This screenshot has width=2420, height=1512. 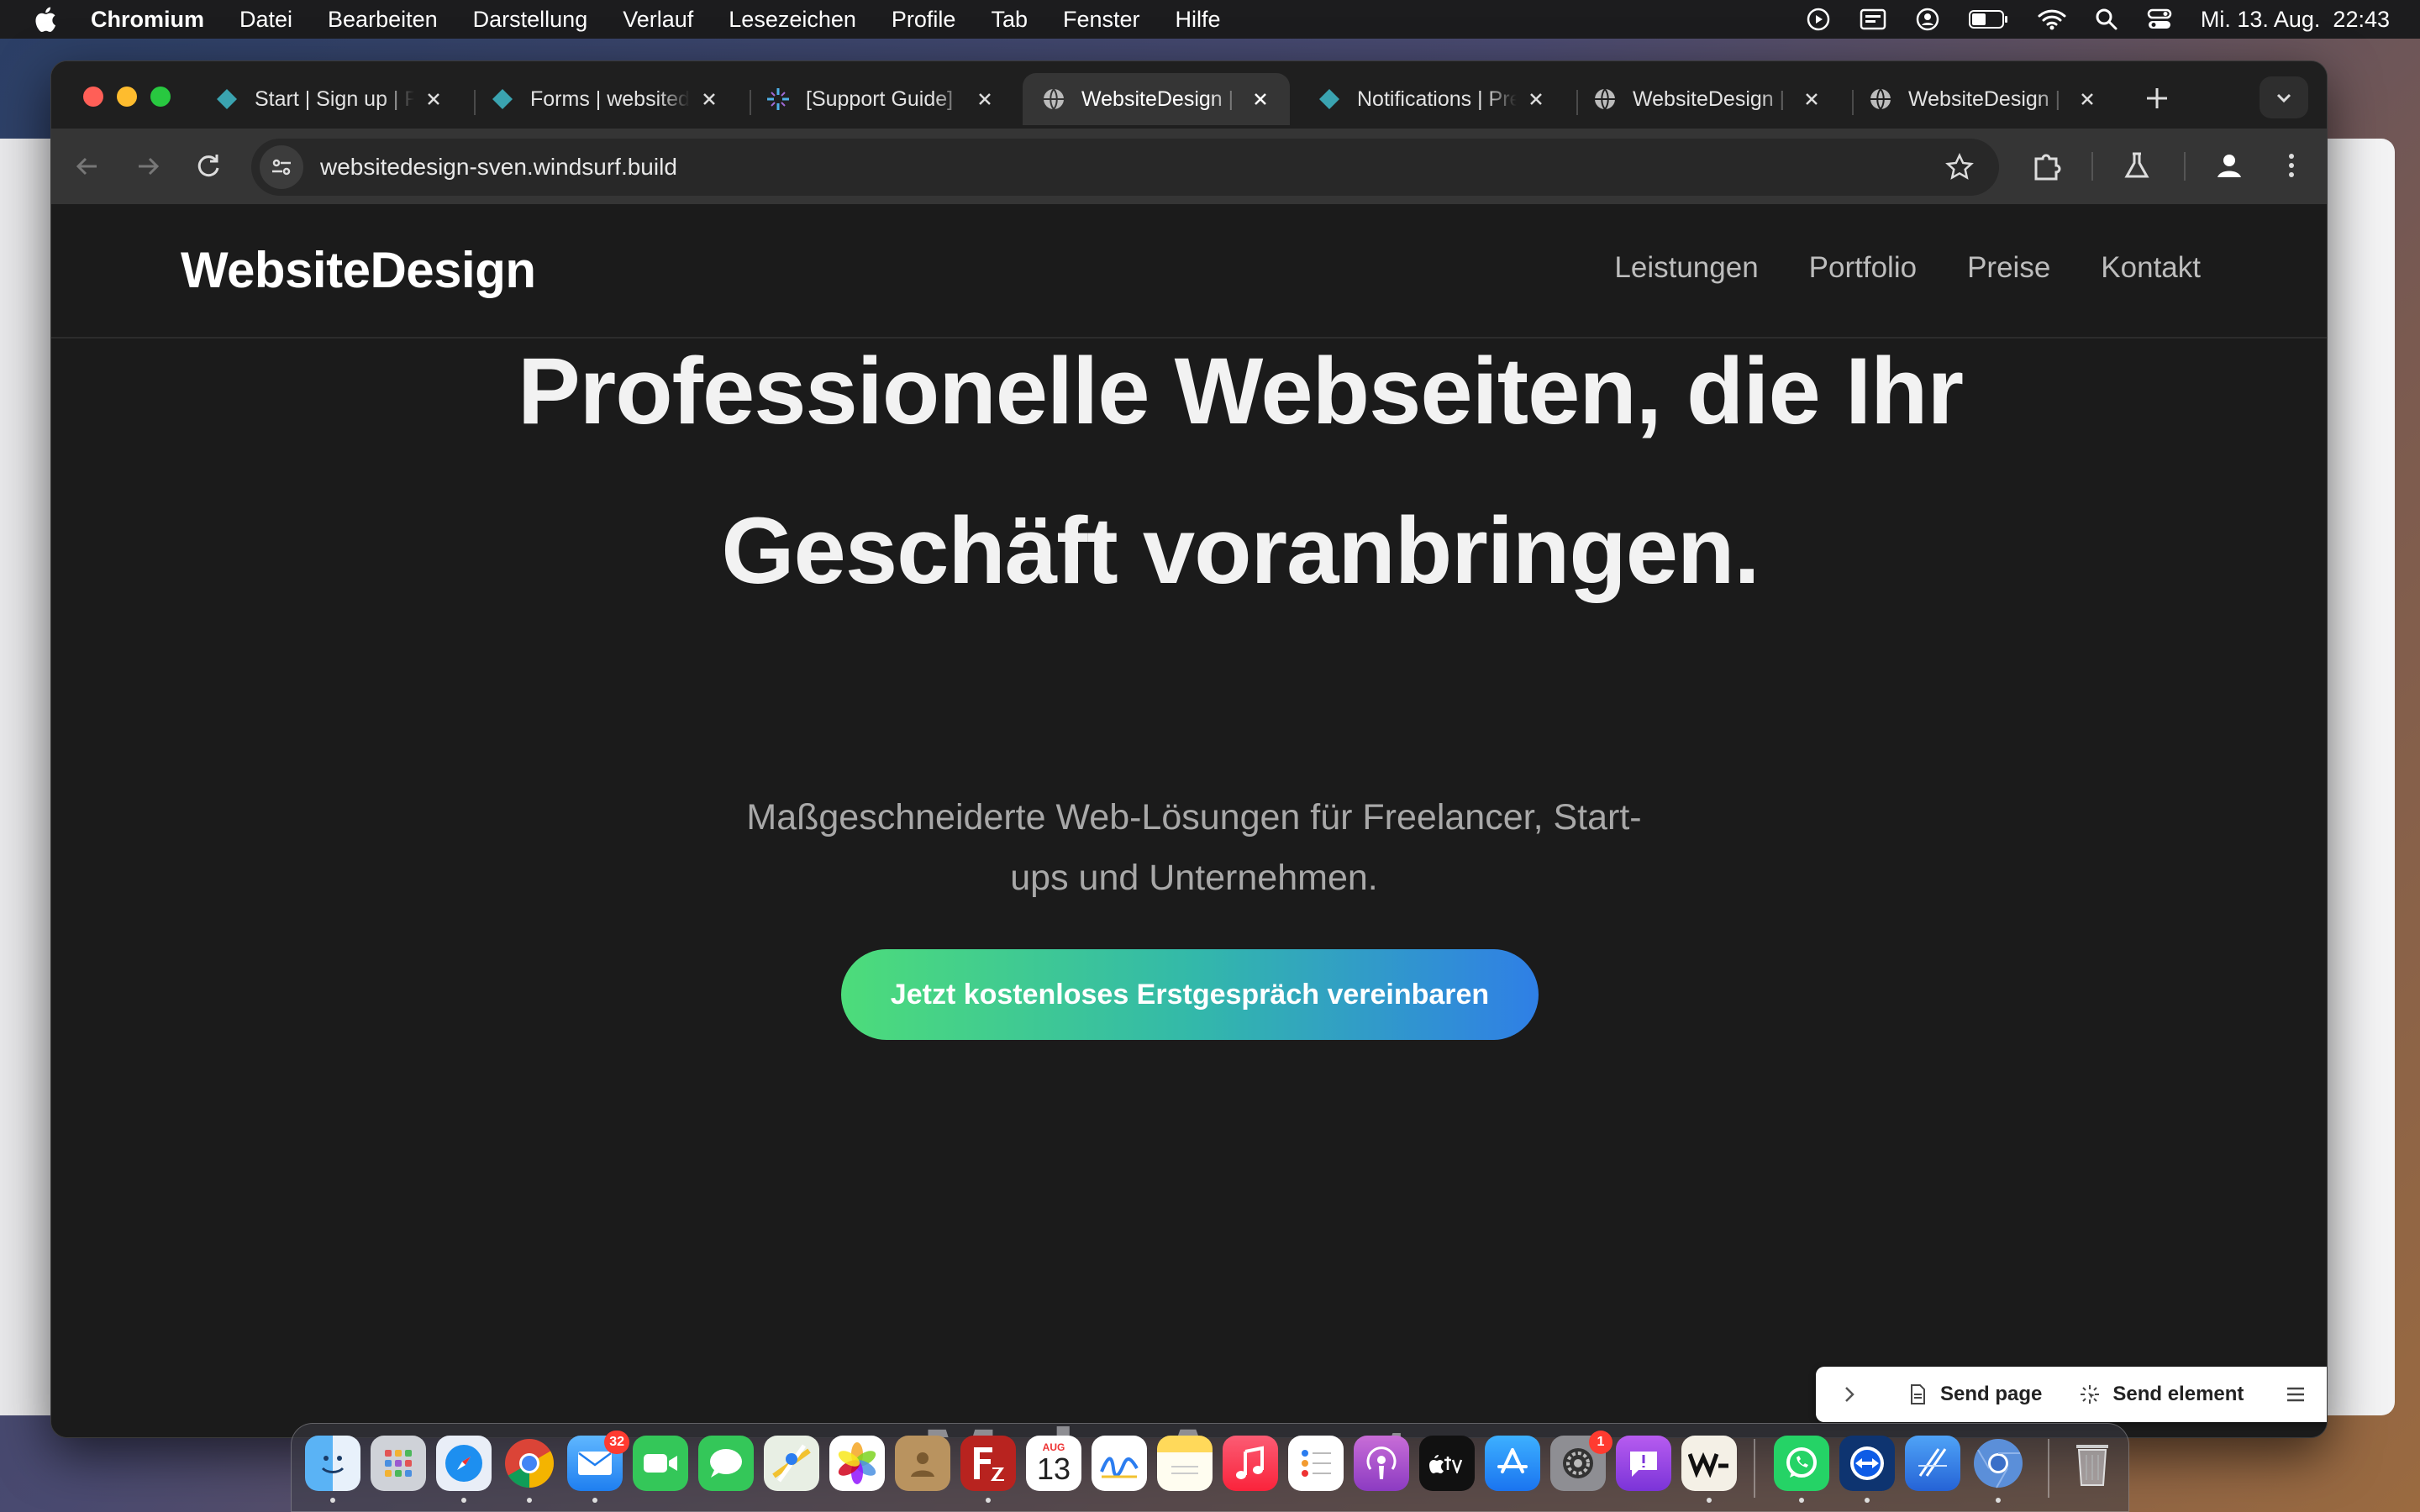 I want to click on safari-icon, so click(x=464, y=1463).